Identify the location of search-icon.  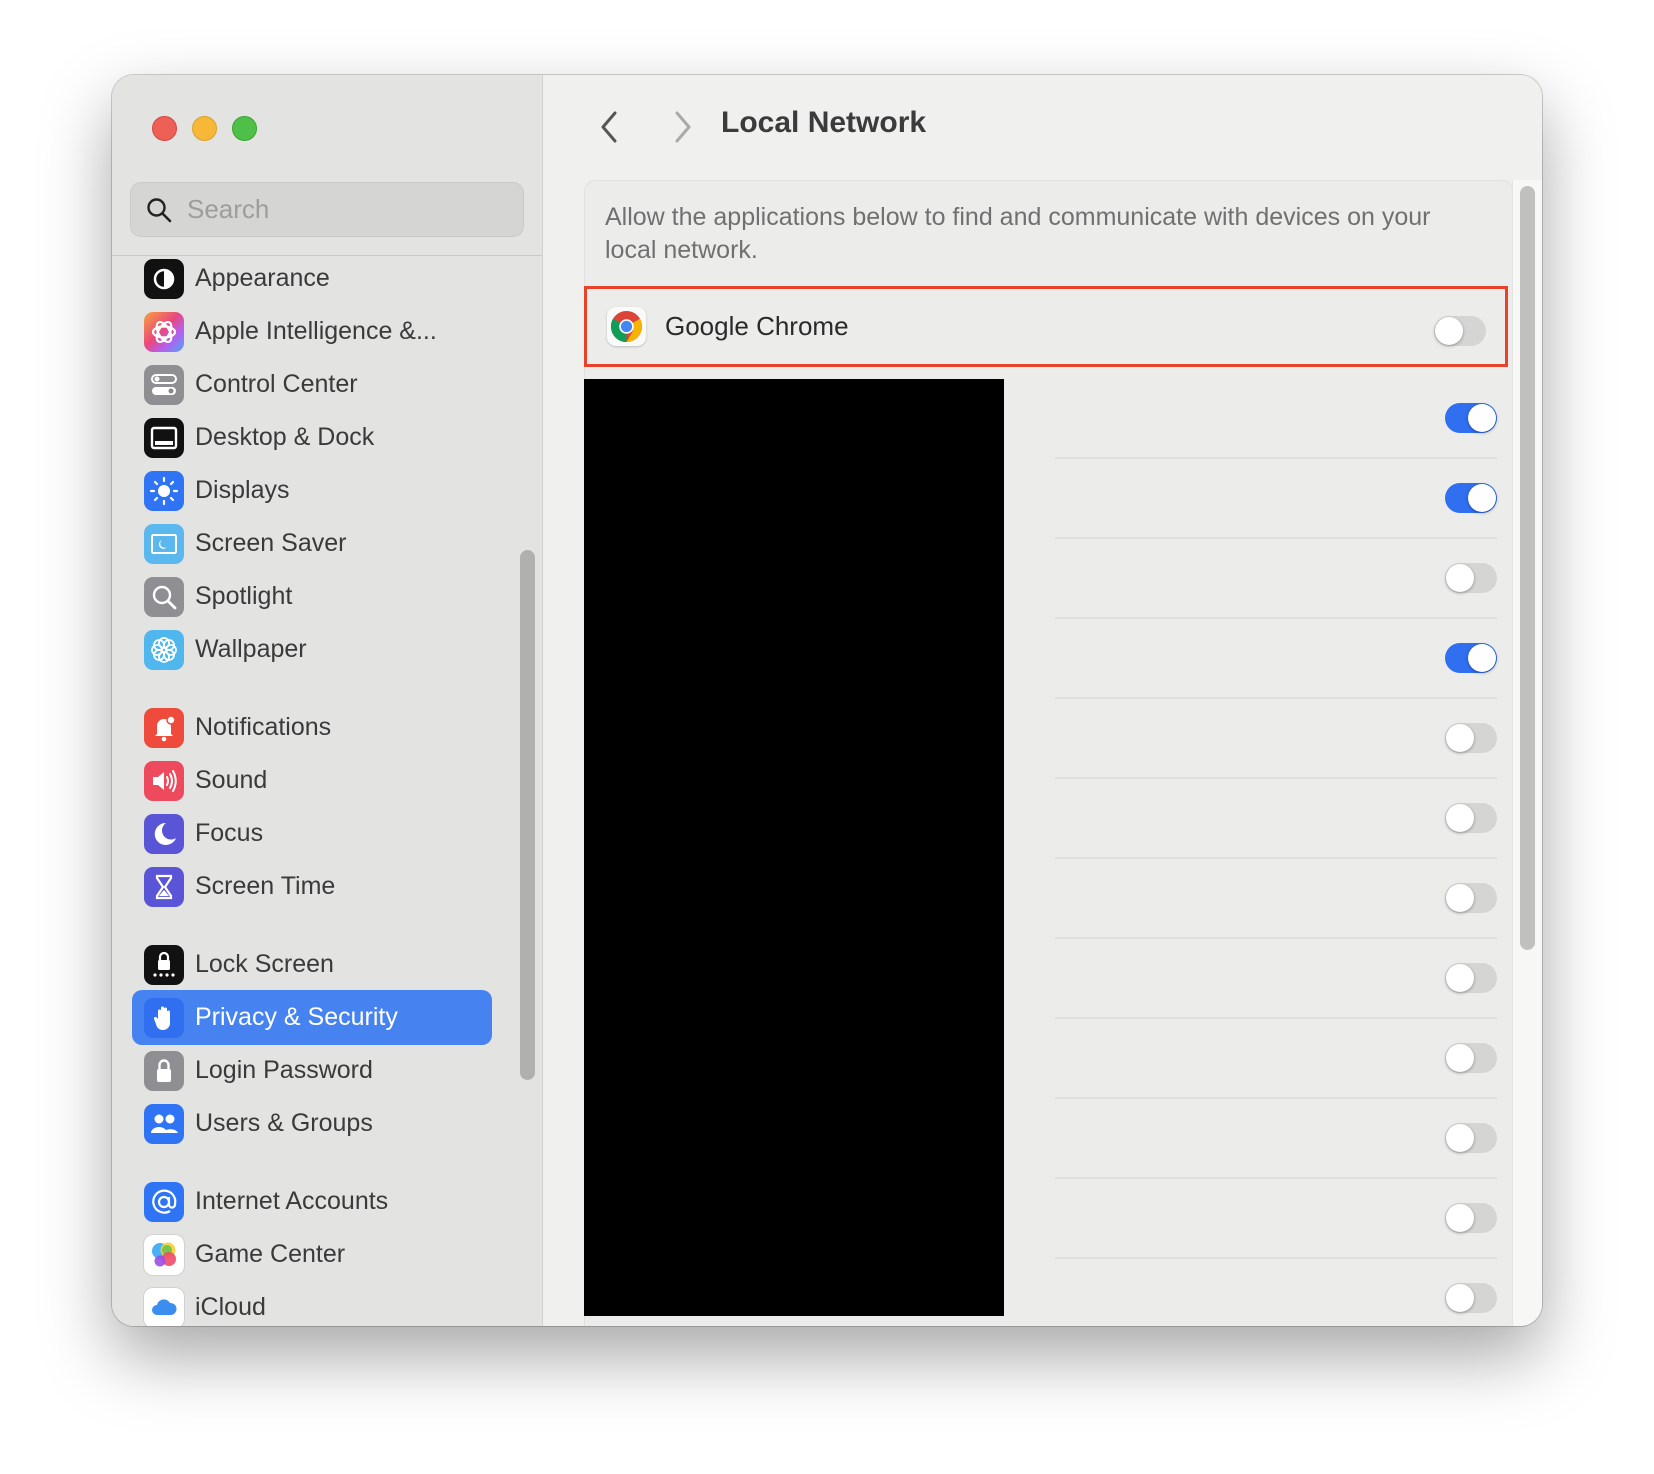
(159, 209).